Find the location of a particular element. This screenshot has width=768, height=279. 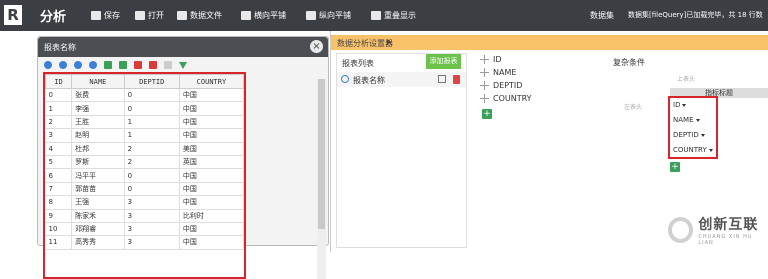

word-export-icon is located at coordinates (168, 65).